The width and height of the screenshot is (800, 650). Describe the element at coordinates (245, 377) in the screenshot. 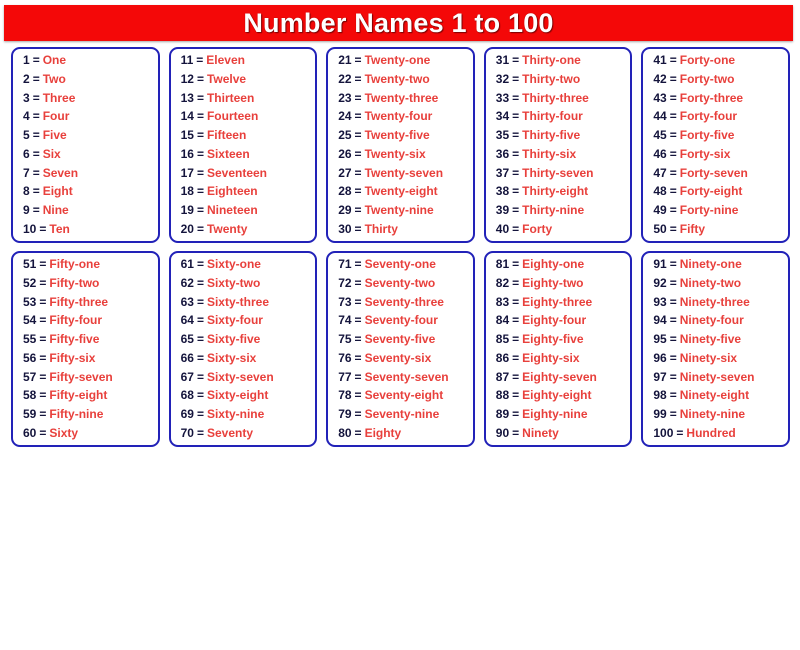

I see `number-entry: 67 = Sixty-seven` at that location.